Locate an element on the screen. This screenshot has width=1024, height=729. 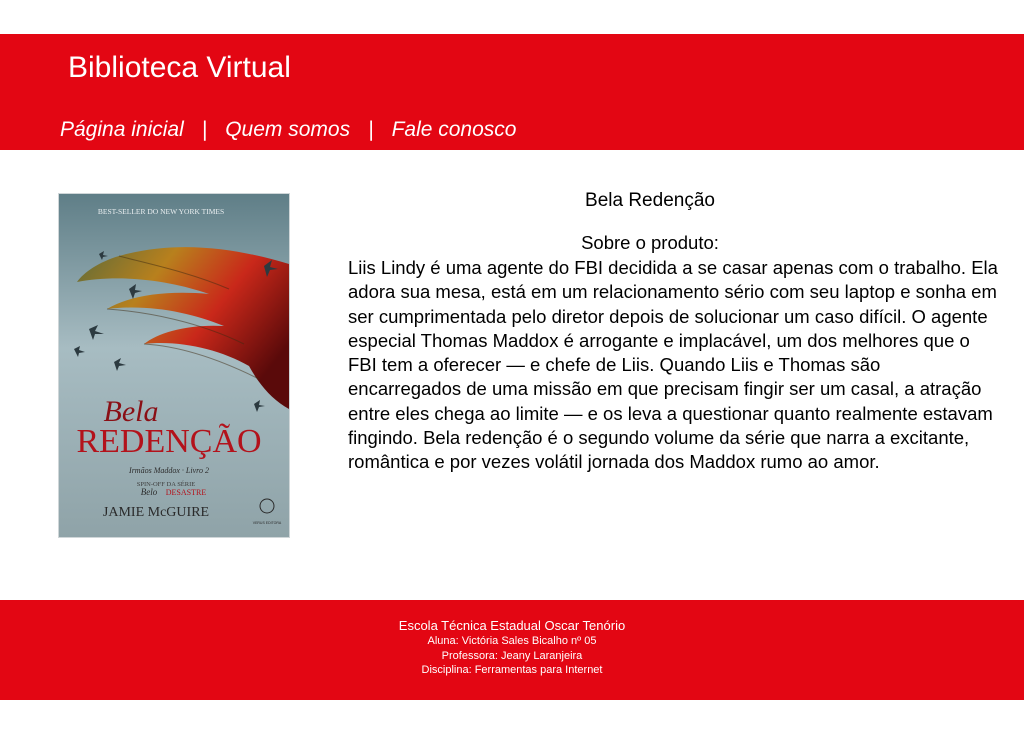
main-nav: Página inicial | Quem somos | Fale conosco is located at coordinates (288, 130).